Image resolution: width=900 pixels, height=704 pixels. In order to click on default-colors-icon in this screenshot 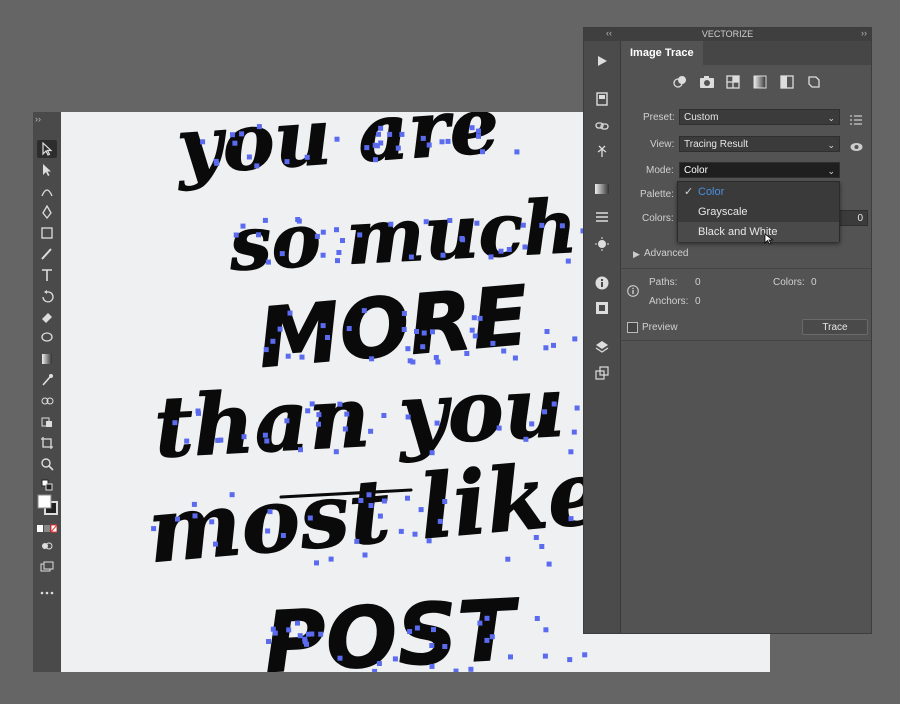, I will do `click(47, 485)`.